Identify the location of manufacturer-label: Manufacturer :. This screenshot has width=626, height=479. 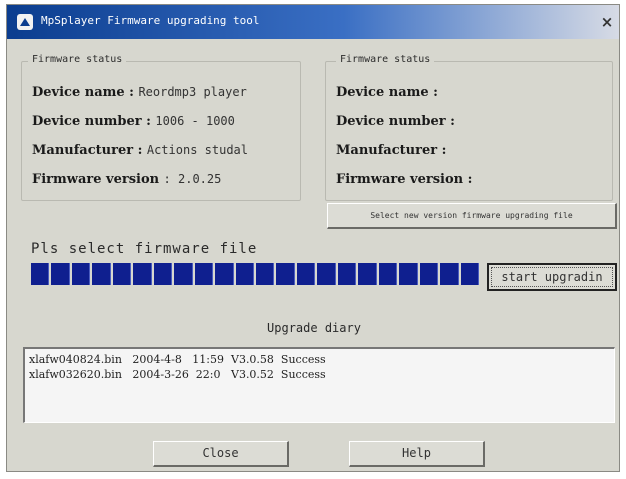
(87, 150).